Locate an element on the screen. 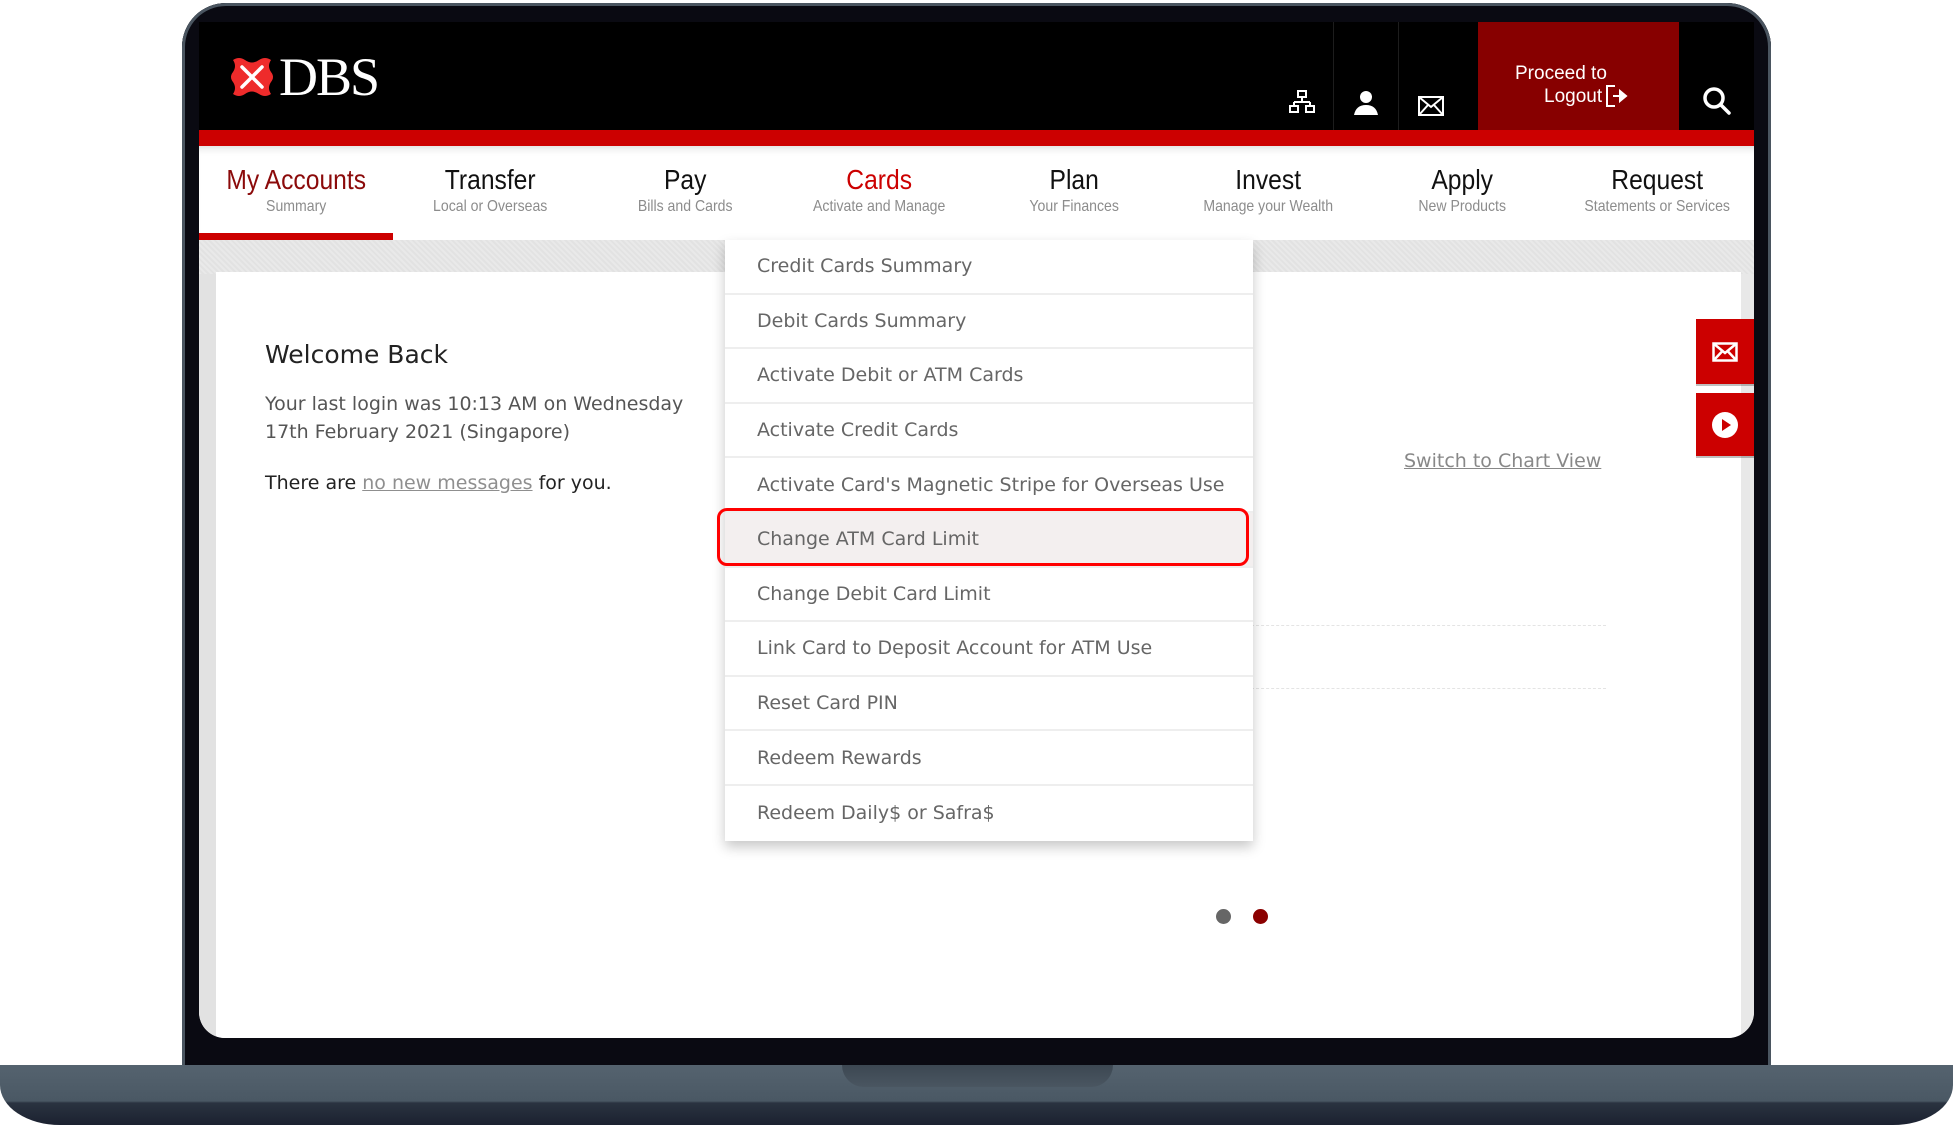  logout-label-line2: Logout is located at coordinates (1586, 96).